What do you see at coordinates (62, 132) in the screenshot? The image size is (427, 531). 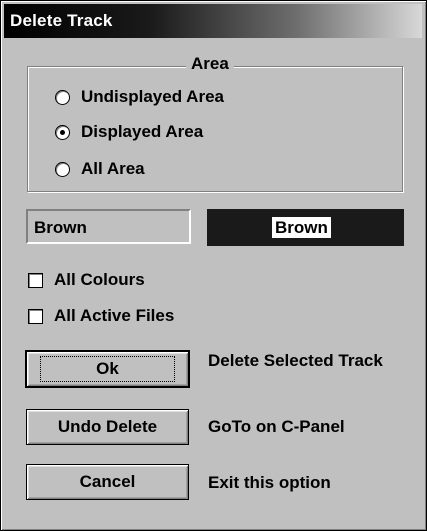 I see `radio-button-selected-icon` at bounding box center [62, 132].